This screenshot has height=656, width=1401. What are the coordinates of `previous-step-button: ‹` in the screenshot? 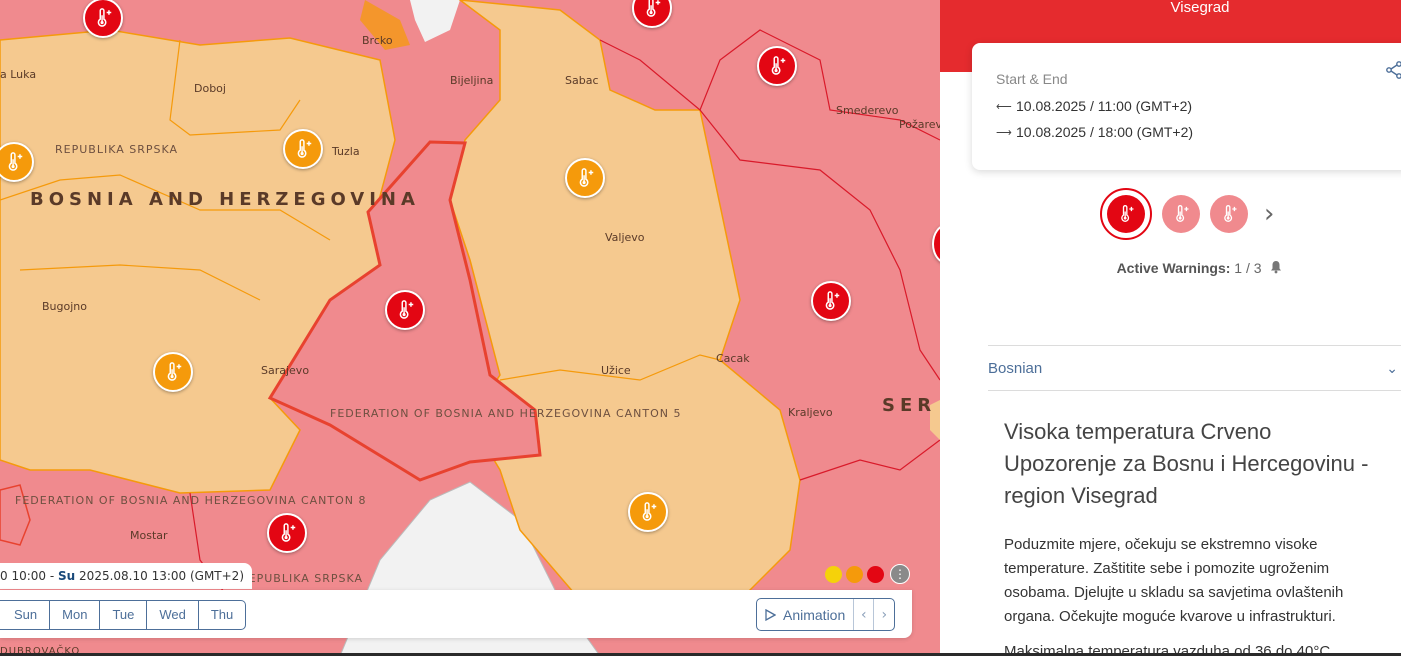 It's located at (864, 614).